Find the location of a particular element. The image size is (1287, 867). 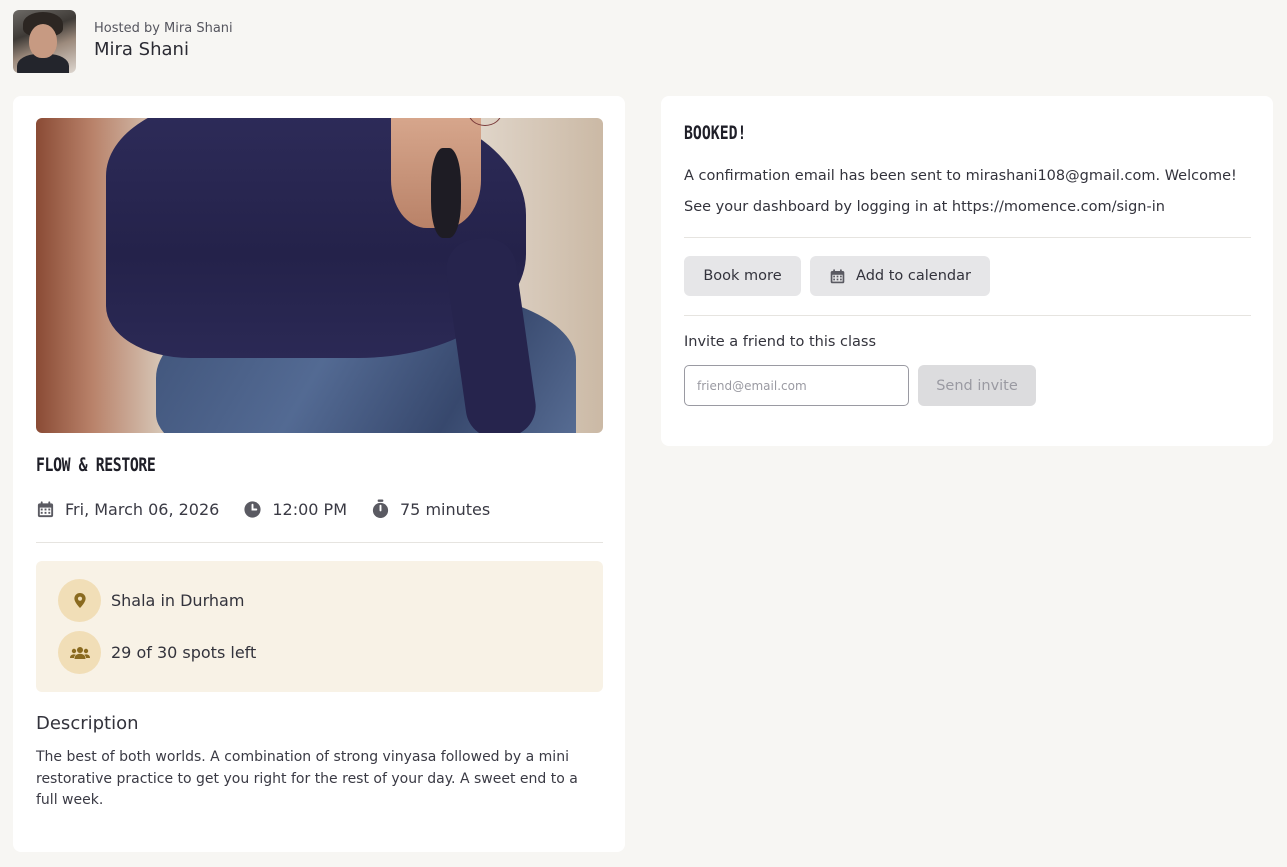

spots-row: 29 of 30 spots left is located at coordinates (157, 652).